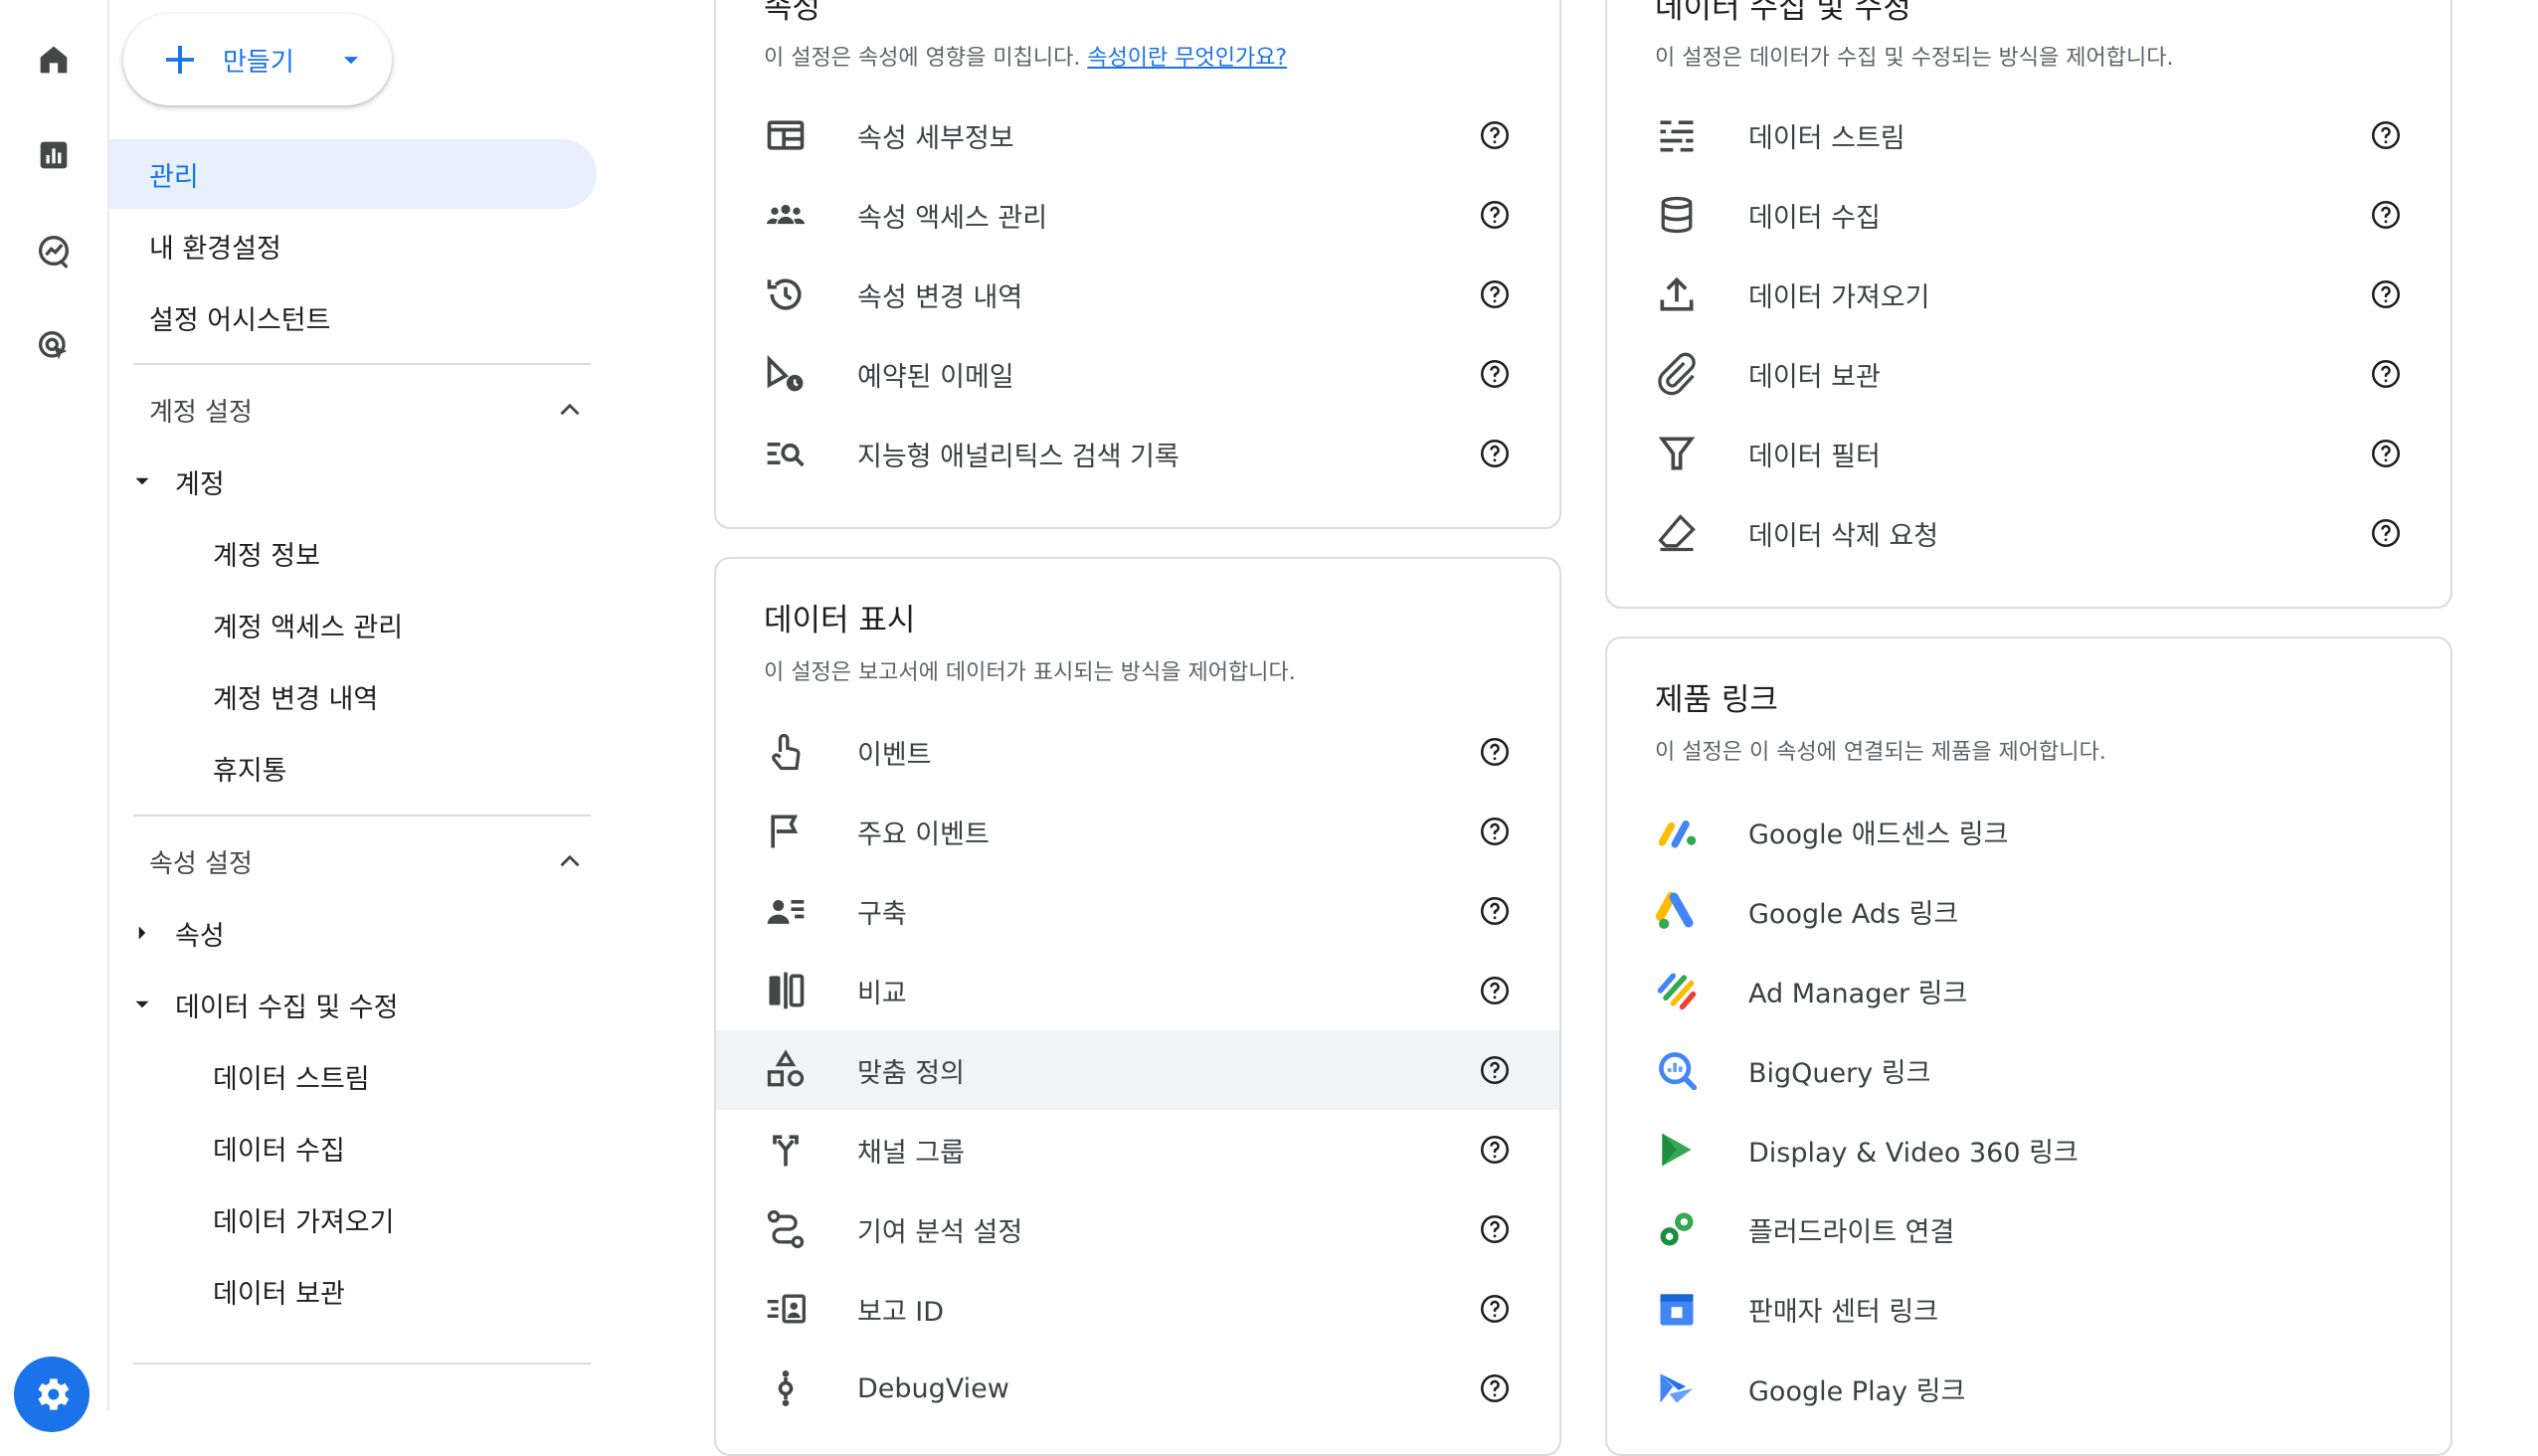 The width and height of the screenshot is (2538, 1456). Describe the element at coordinates (2028, 831) in the screenshot. I see `row-adsense-link: Google 애드센스 링크` at that location.